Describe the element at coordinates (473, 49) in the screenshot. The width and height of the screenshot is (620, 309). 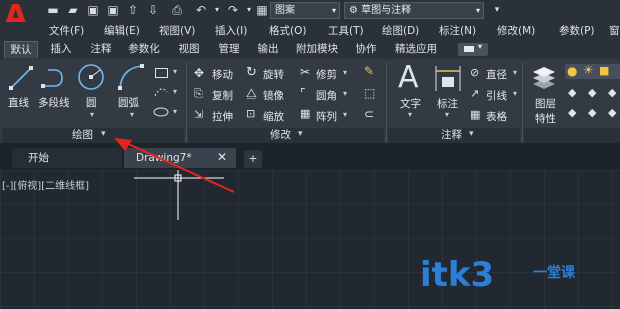
I see `ribbon-display-toggle: ▾` at that location.